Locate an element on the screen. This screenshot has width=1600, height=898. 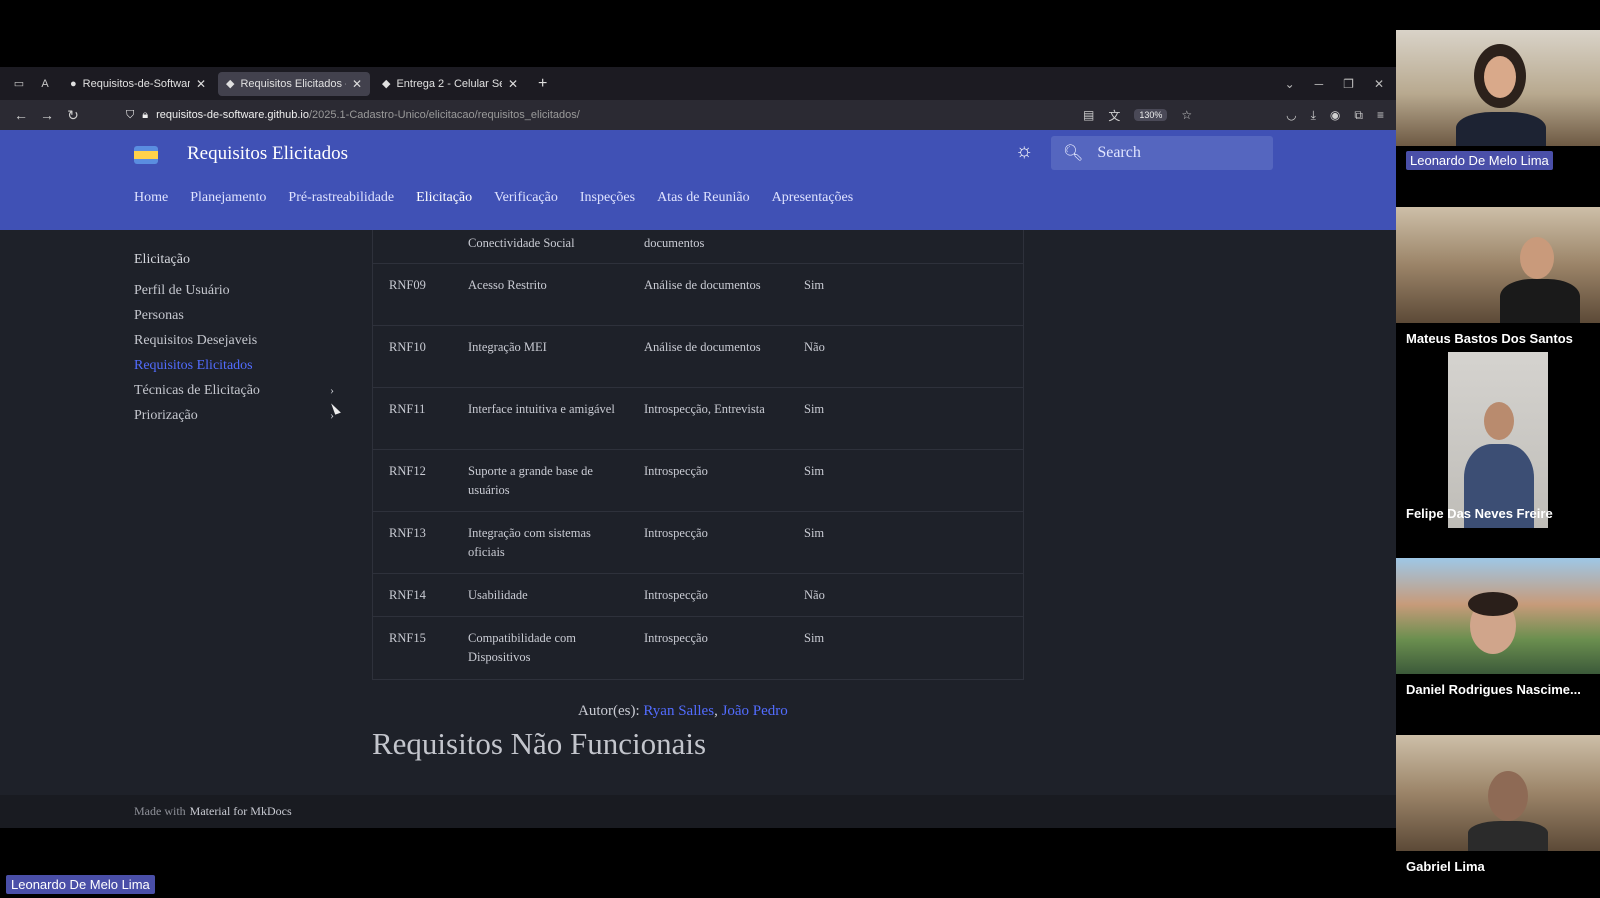
person-face is located at coordinates (1537, 258).